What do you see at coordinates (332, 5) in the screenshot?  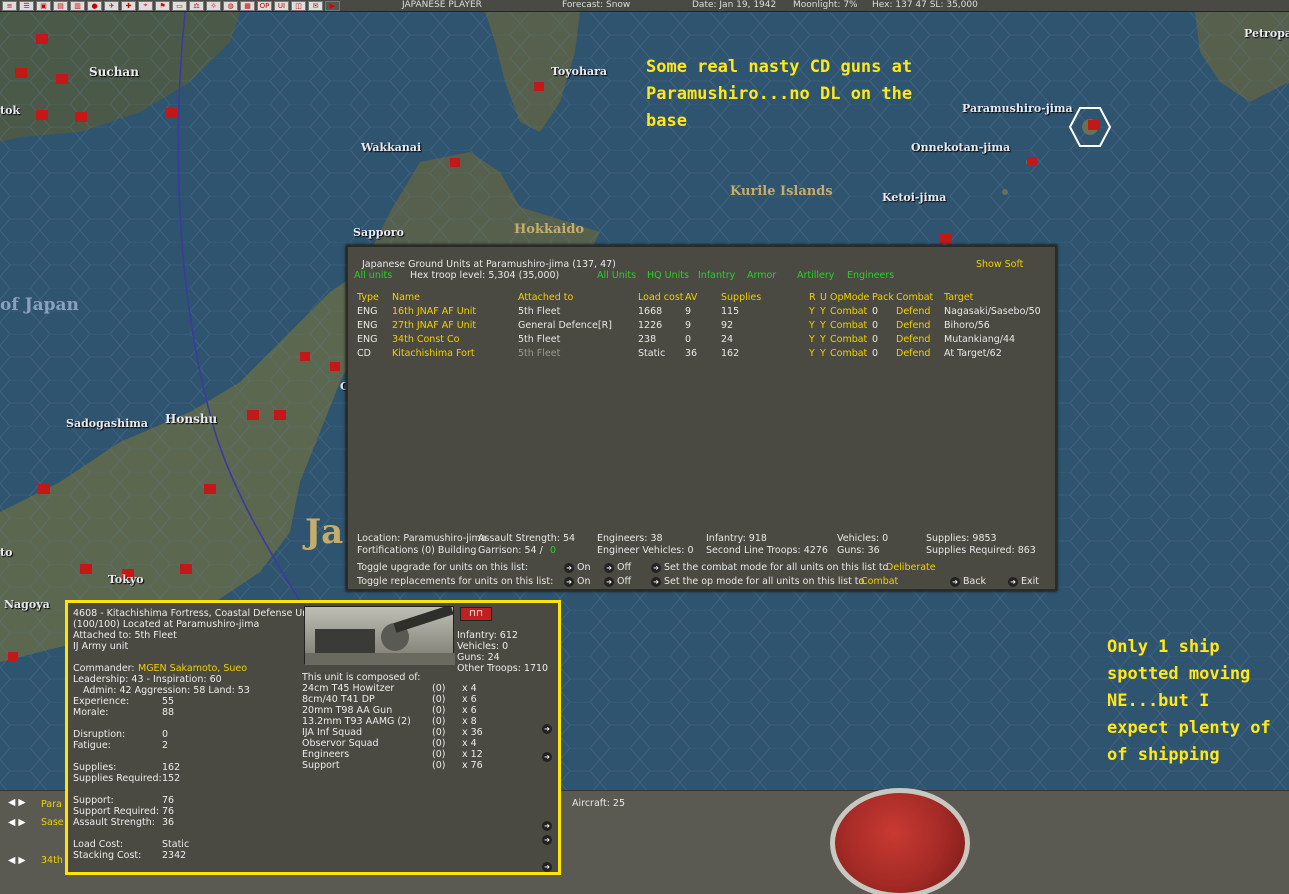 I see `play-icon: ▶` at bounding box center [332, 5].